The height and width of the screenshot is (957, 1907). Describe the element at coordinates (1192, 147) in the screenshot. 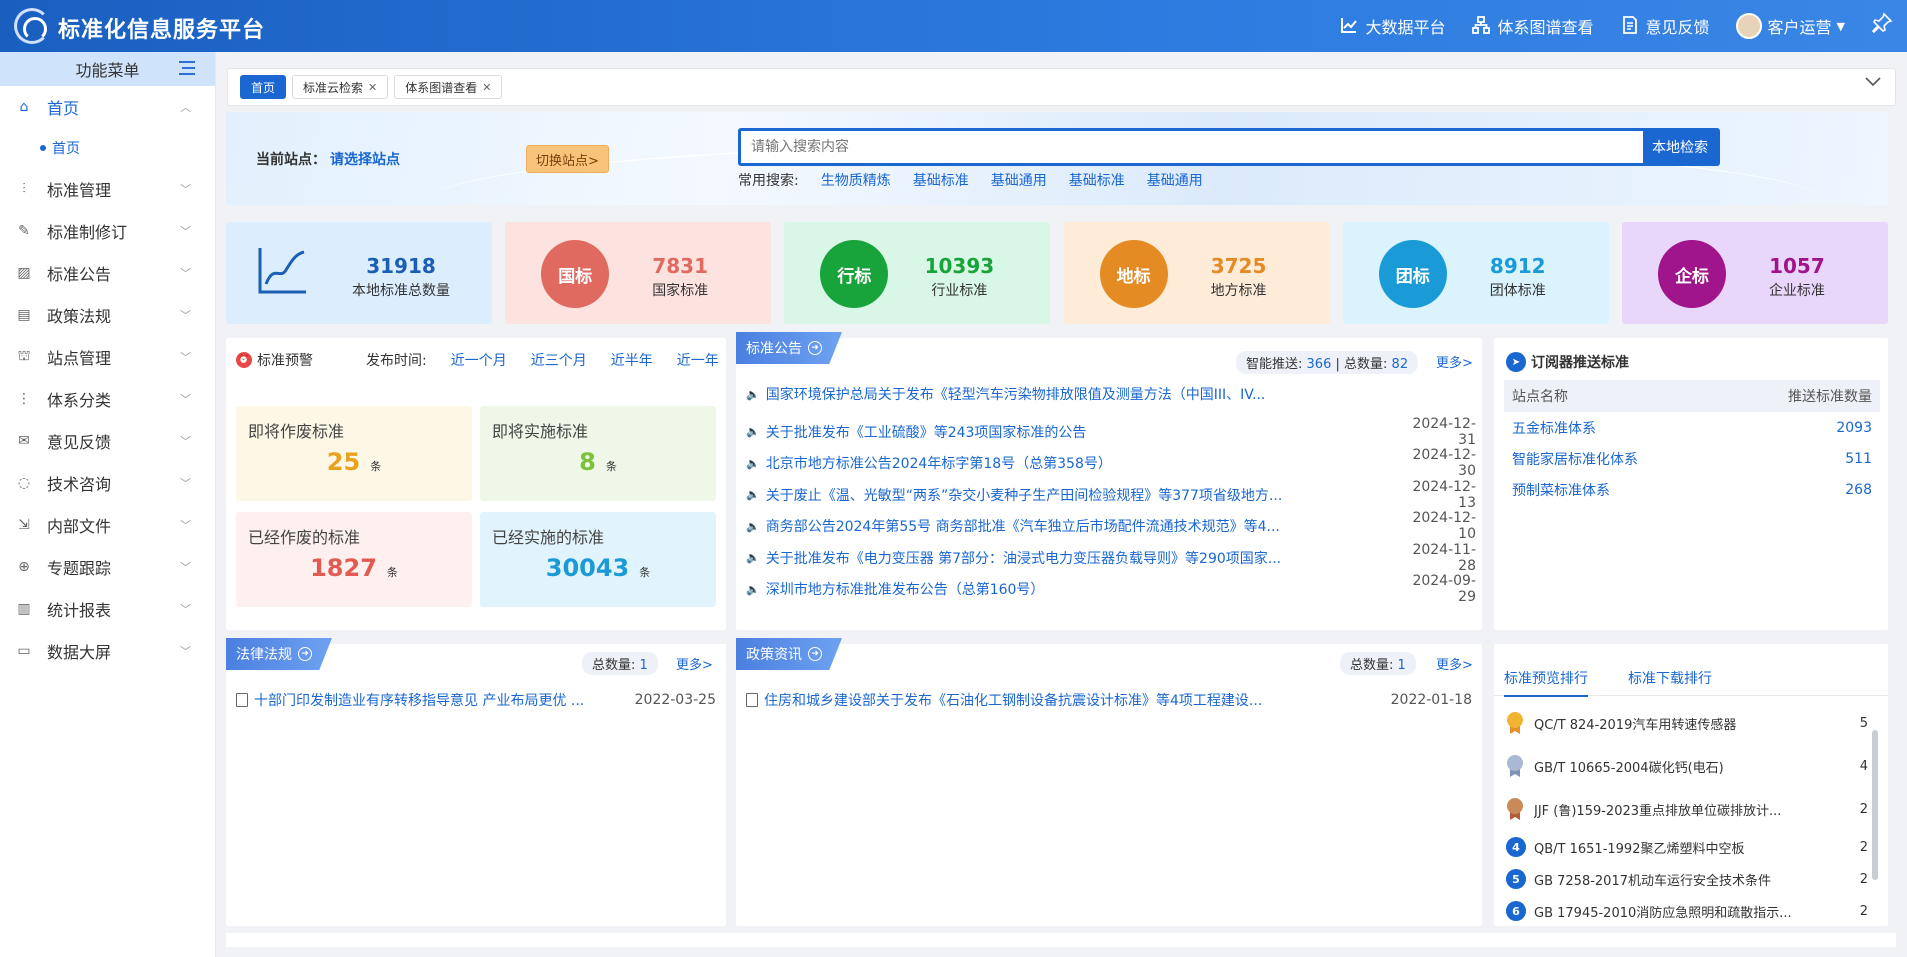

I see `search-input` at that location.